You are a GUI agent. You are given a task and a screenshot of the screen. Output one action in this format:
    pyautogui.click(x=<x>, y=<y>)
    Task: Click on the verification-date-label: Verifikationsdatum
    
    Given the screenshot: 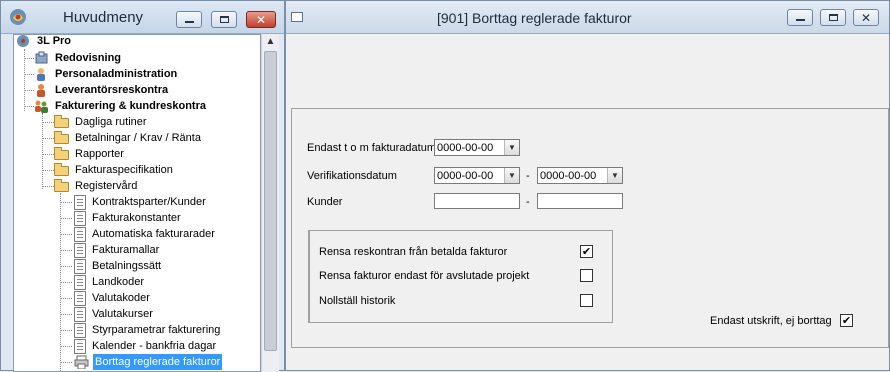 What is the action you would take?
    pyautogui.click(x=352, y=176)
    